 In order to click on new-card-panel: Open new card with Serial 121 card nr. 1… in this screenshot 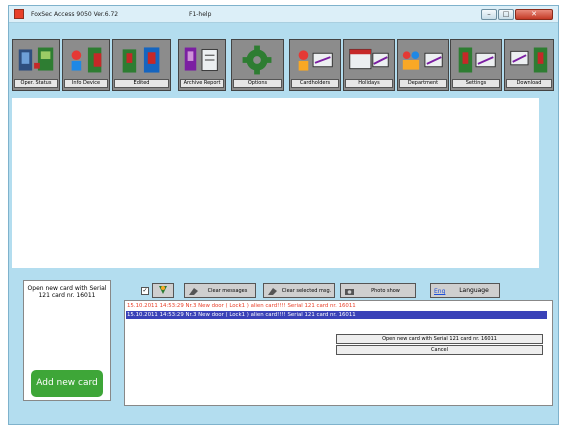, I will do `click(67, 340)`.